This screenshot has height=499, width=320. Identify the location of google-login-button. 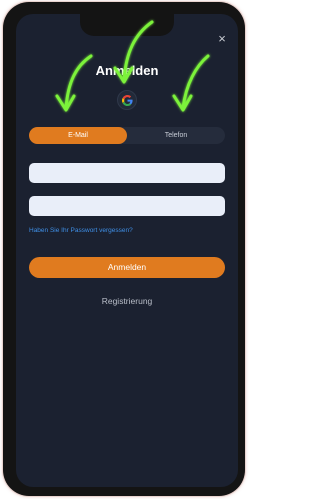
(127, 100).